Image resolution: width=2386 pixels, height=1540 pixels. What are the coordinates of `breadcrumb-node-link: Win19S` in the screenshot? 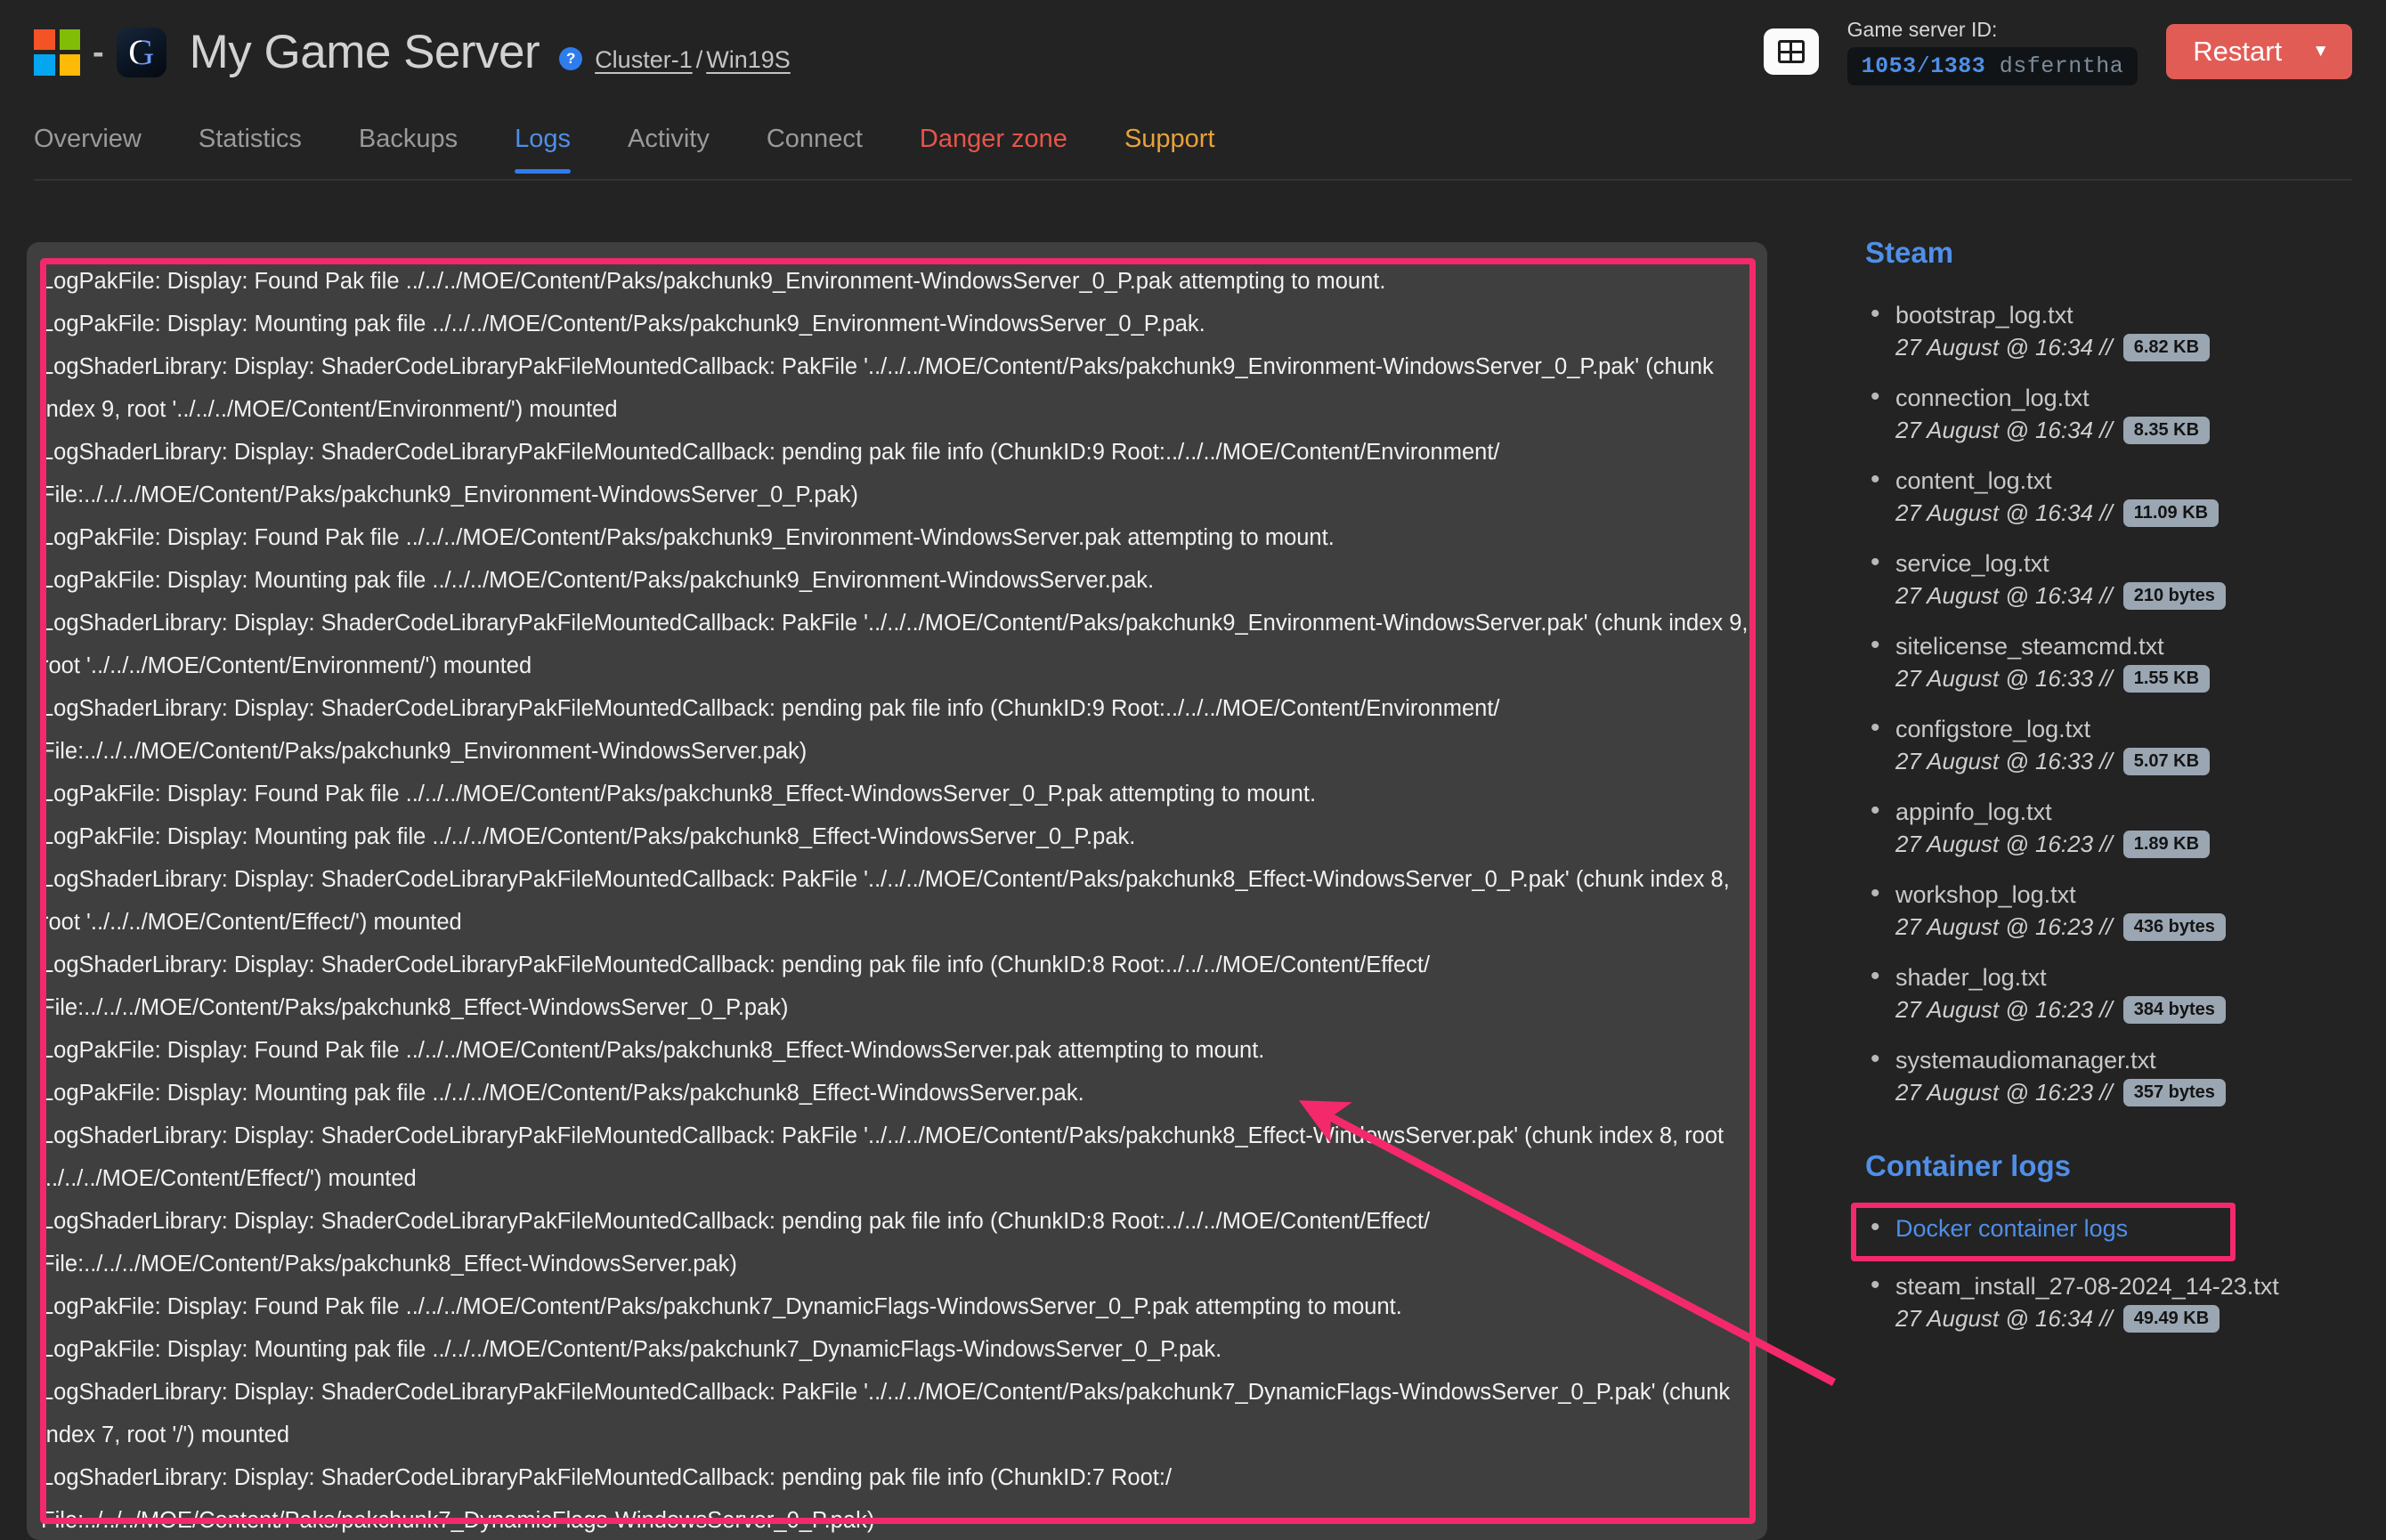 It's located at (748, 59).